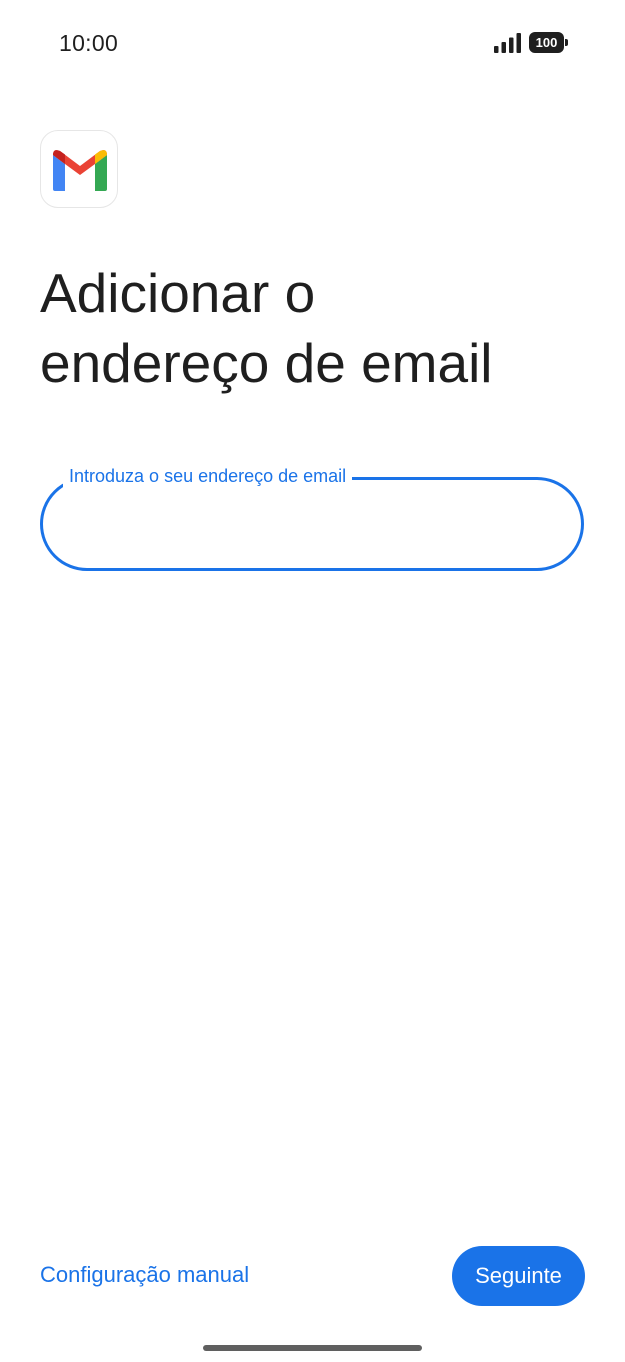 This screenshot has width=625, height=1362. Describe the element at coordinates (89, 43) in the screenshot. I see `status-time: 10:00` at that location.